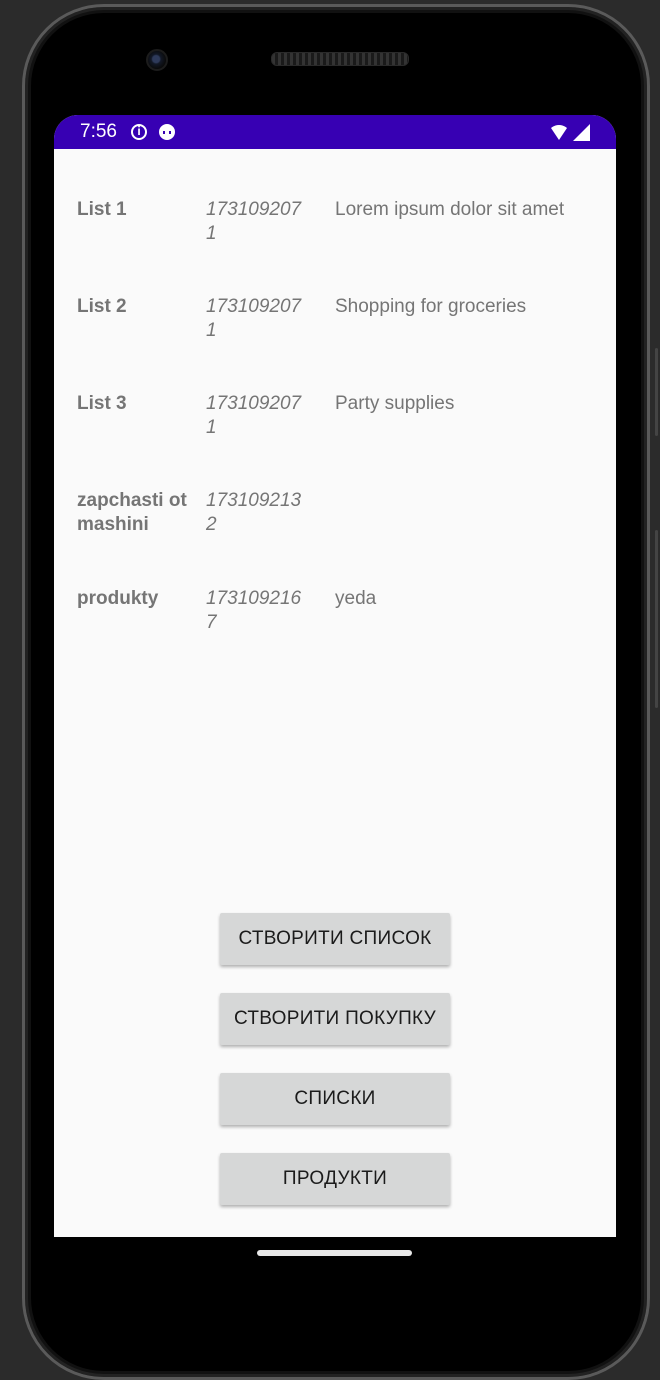 This screenshot has height=1380, width=660. What do you see at coordinates (335, 1019) in the screenshot?
I see `create-purchase-button: СТВОРИТИ ПОКУПКУ` at bounding box center [335, 1019].